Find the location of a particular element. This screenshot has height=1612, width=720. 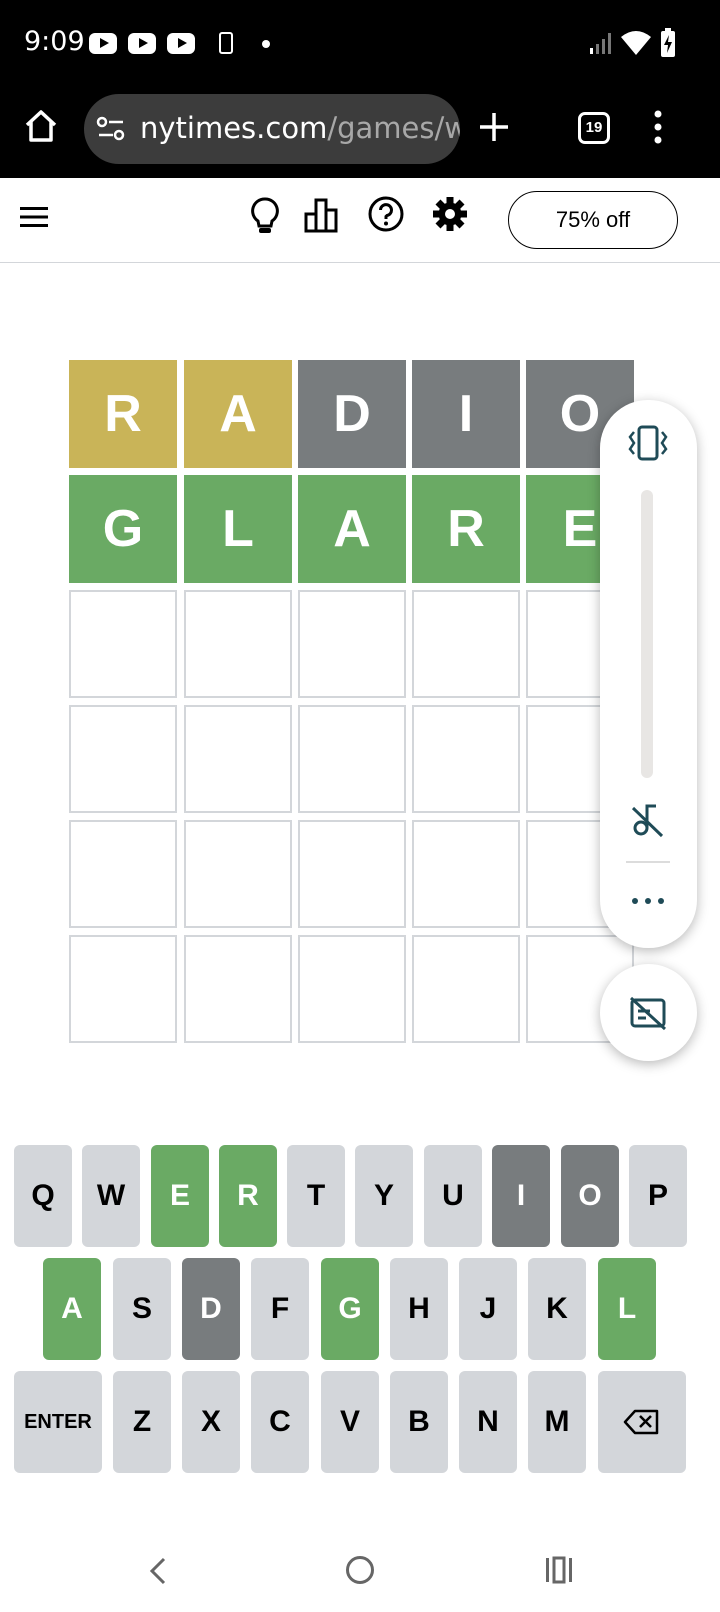

key-y: Y is located at coordinates (384, 1196).